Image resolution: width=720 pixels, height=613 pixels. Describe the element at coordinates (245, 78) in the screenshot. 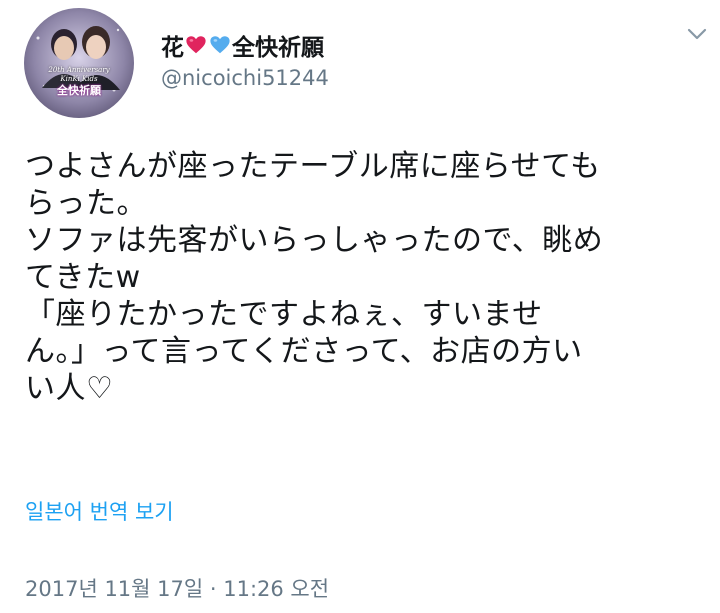

I see `user-handle: @nicoichi51244` at that location.